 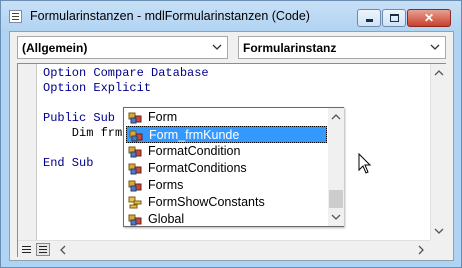 What do you see at coordinates (226, 185) in the screenshot?
I see `list-item: Forms` at bounding box center [226, 185].